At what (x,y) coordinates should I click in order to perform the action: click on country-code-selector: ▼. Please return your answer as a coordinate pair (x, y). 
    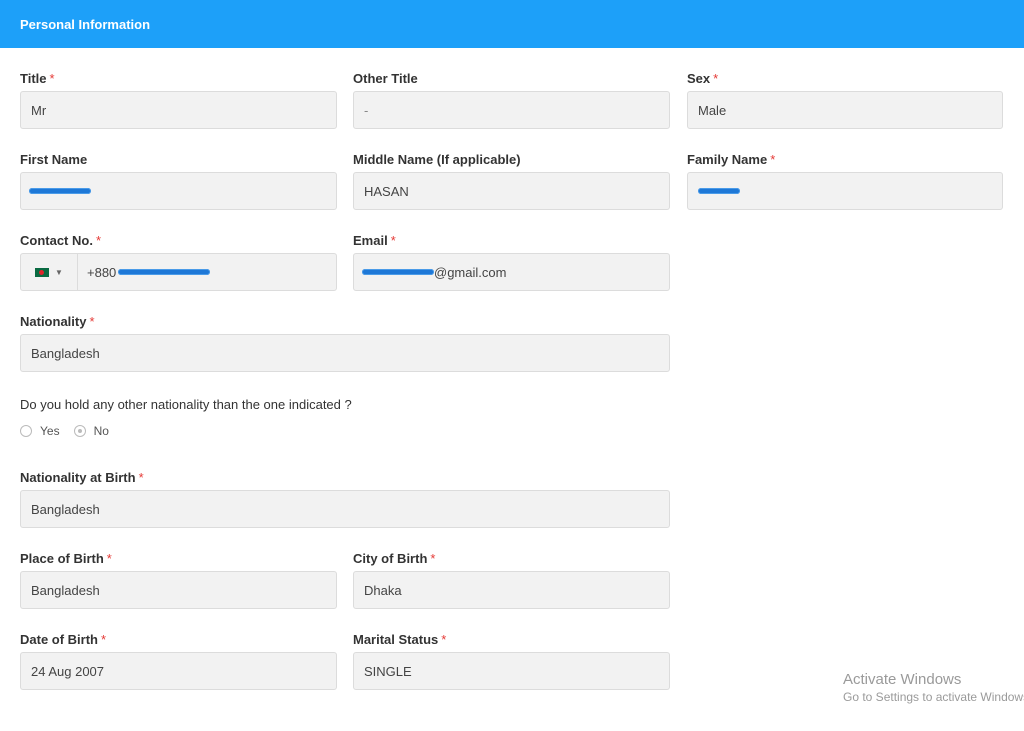
    Looking at the image, I should click on (49, 272).